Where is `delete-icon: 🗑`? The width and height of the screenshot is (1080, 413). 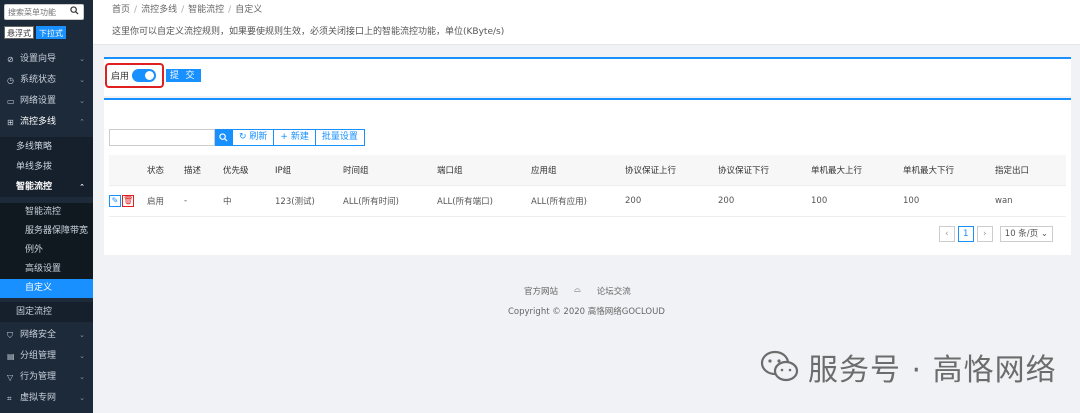 delete-icon: 🗑 is located at coordinates (128, 200).